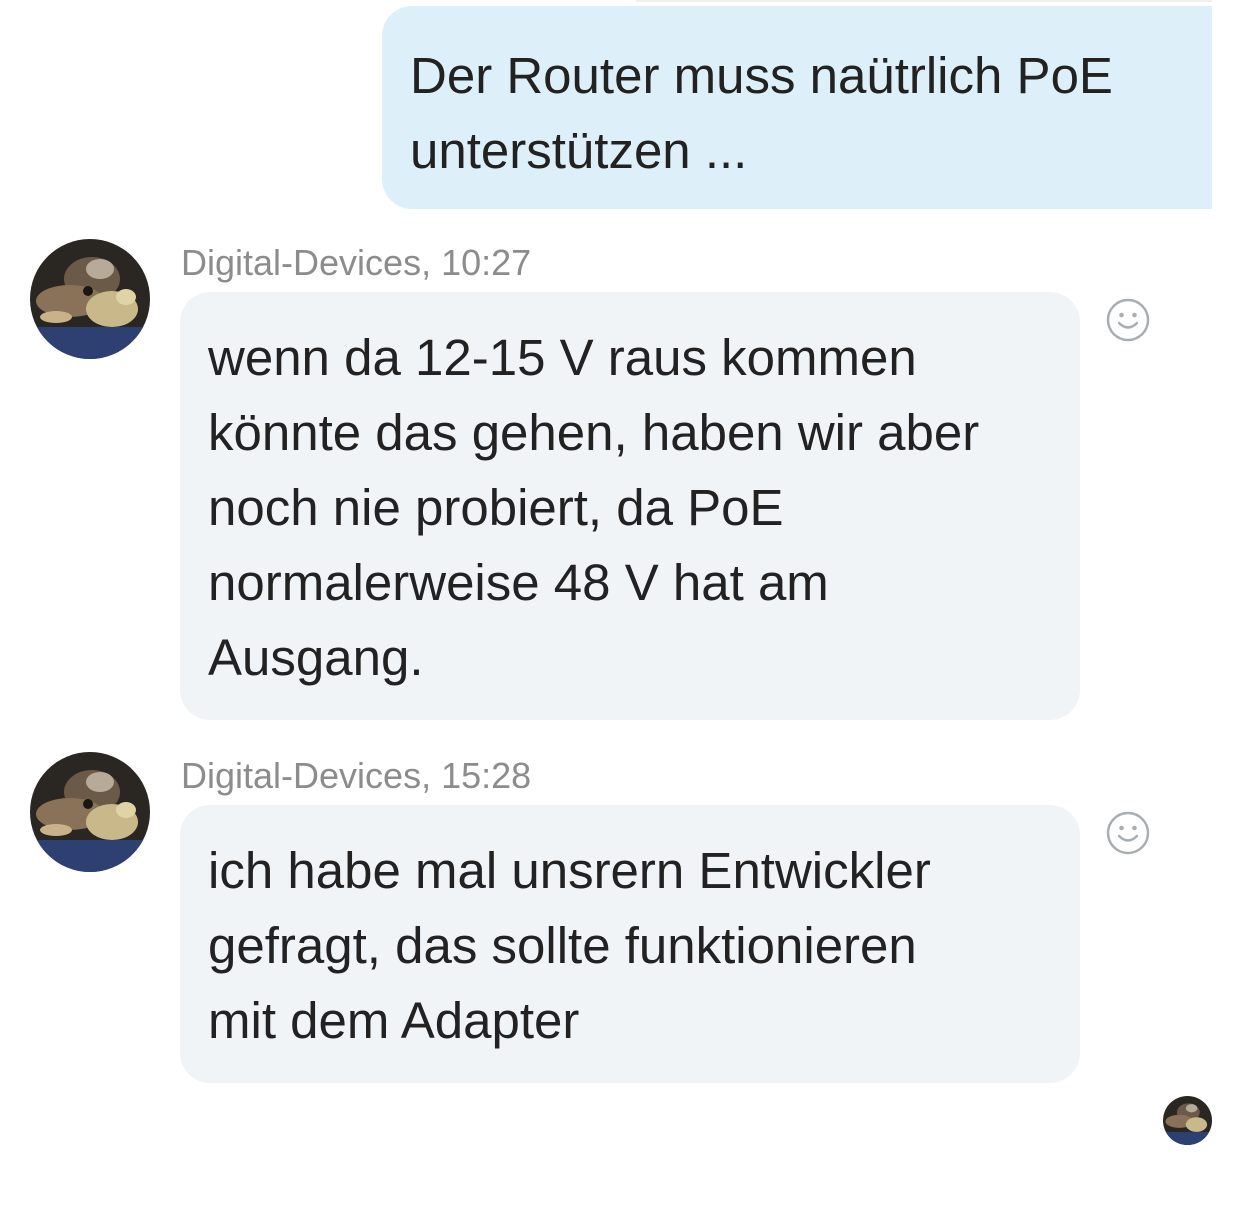  Describe the element at coordinates (761, 75) in the screenshot. I see `message-line: Der Router muss naütrlich PoE` at that location.